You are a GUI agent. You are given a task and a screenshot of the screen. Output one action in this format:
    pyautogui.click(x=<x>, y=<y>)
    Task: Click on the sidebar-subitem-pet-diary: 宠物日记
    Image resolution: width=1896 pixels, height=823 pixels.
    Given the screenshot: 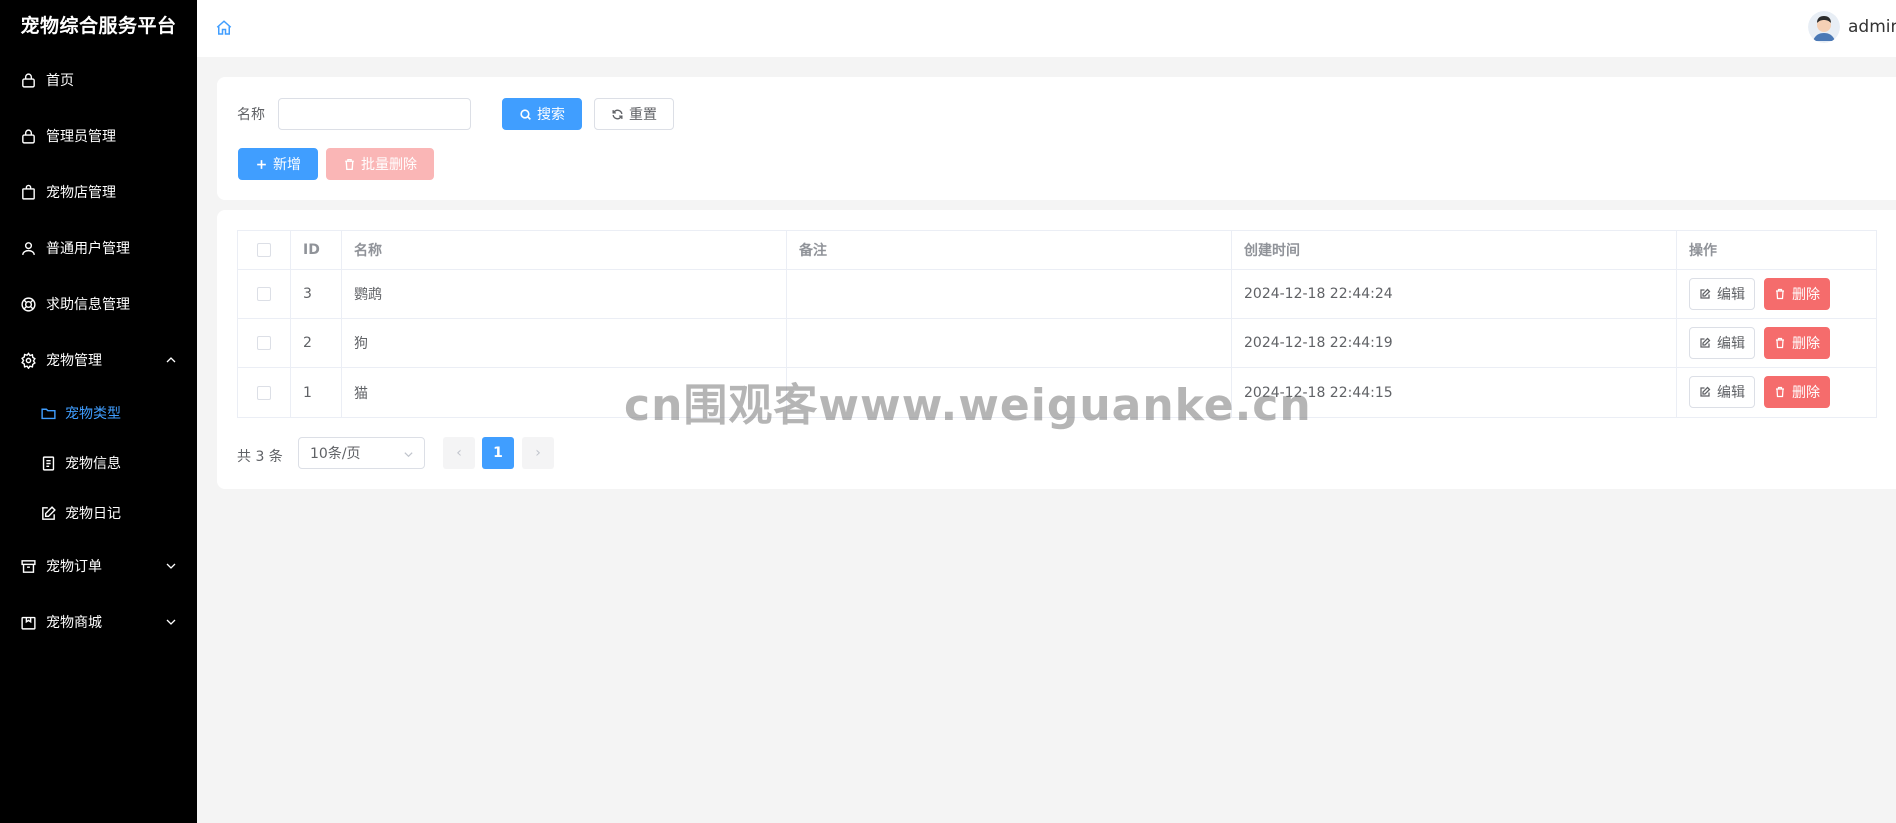 What is the action you would take?
    pyautogui.click(x=98, y=513)
    